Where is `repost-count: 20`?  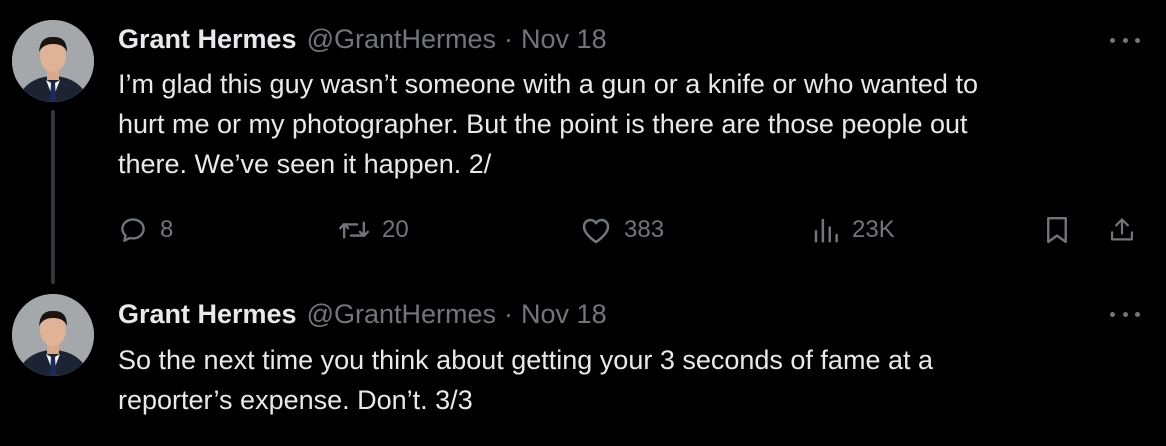 repost-count: 20 is located at coordinates (395, 229).